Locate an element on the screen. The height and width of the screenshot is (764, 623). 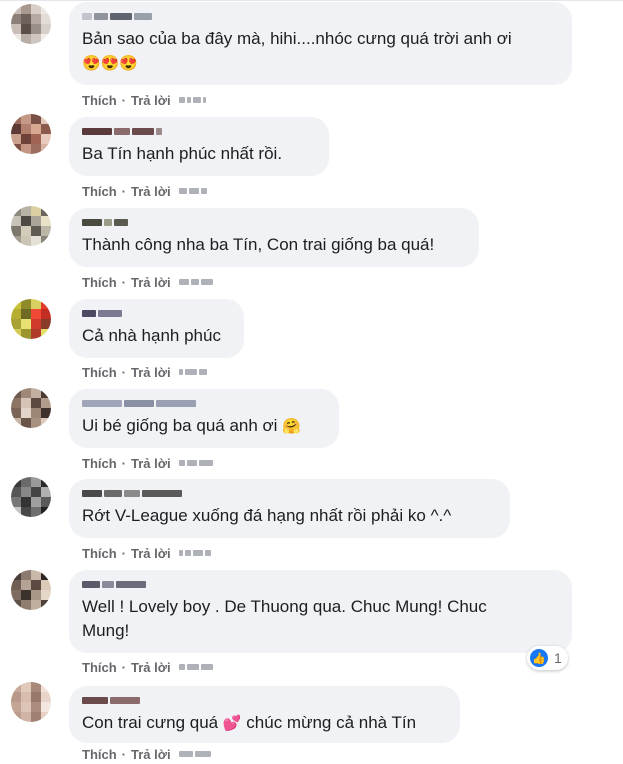
comment-bubble: Con trai cưng quá 💕 chúc mừng cả nhà Tín is located at coordinates (264, 714).